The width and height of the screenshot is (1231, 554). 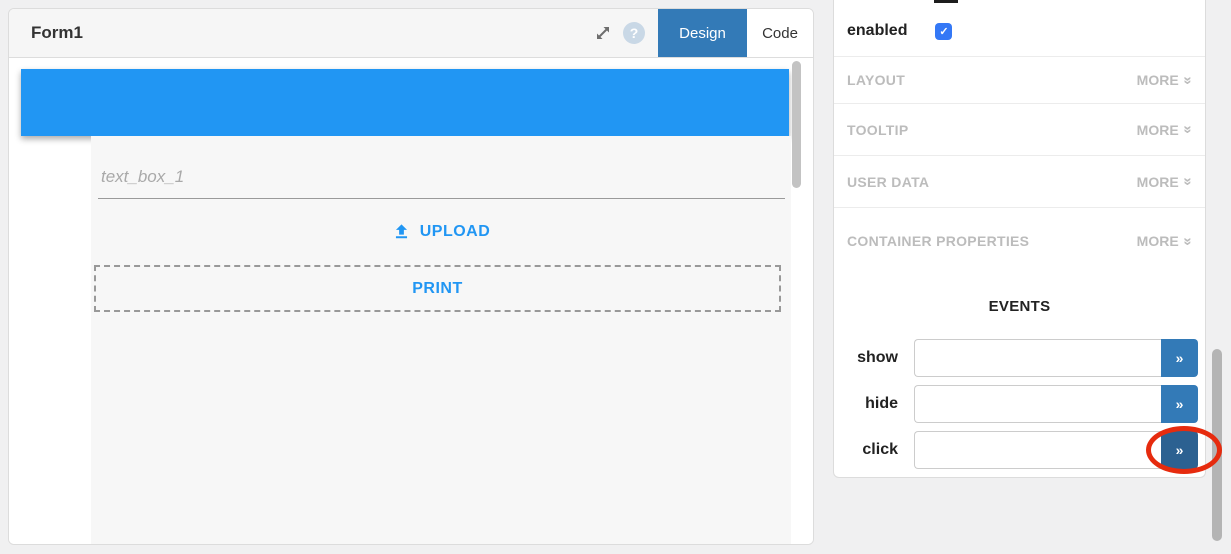 What do you see at coordinates (405, 102) in the screenshot?
I see `form-navbar-bar` at bounding box center [405, 102].